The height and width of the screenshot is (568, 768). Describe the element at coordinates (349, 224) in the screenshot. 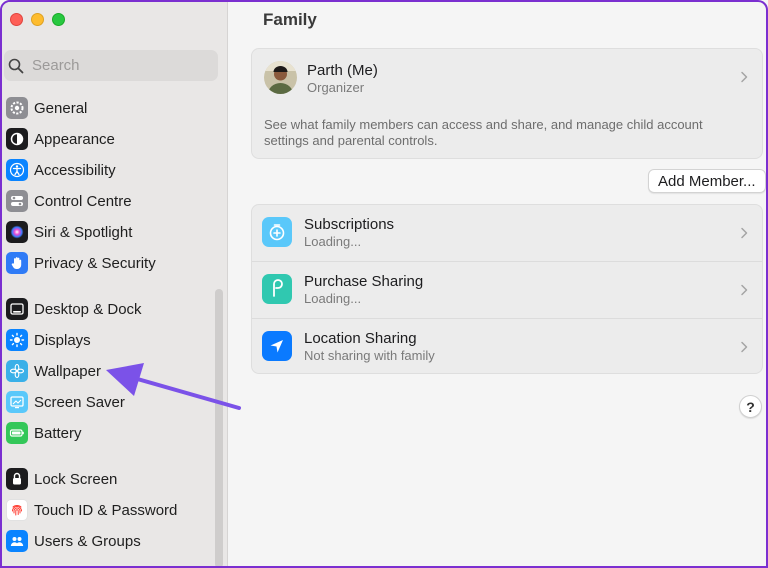

I see `service-title: Subscriptions` at that location.